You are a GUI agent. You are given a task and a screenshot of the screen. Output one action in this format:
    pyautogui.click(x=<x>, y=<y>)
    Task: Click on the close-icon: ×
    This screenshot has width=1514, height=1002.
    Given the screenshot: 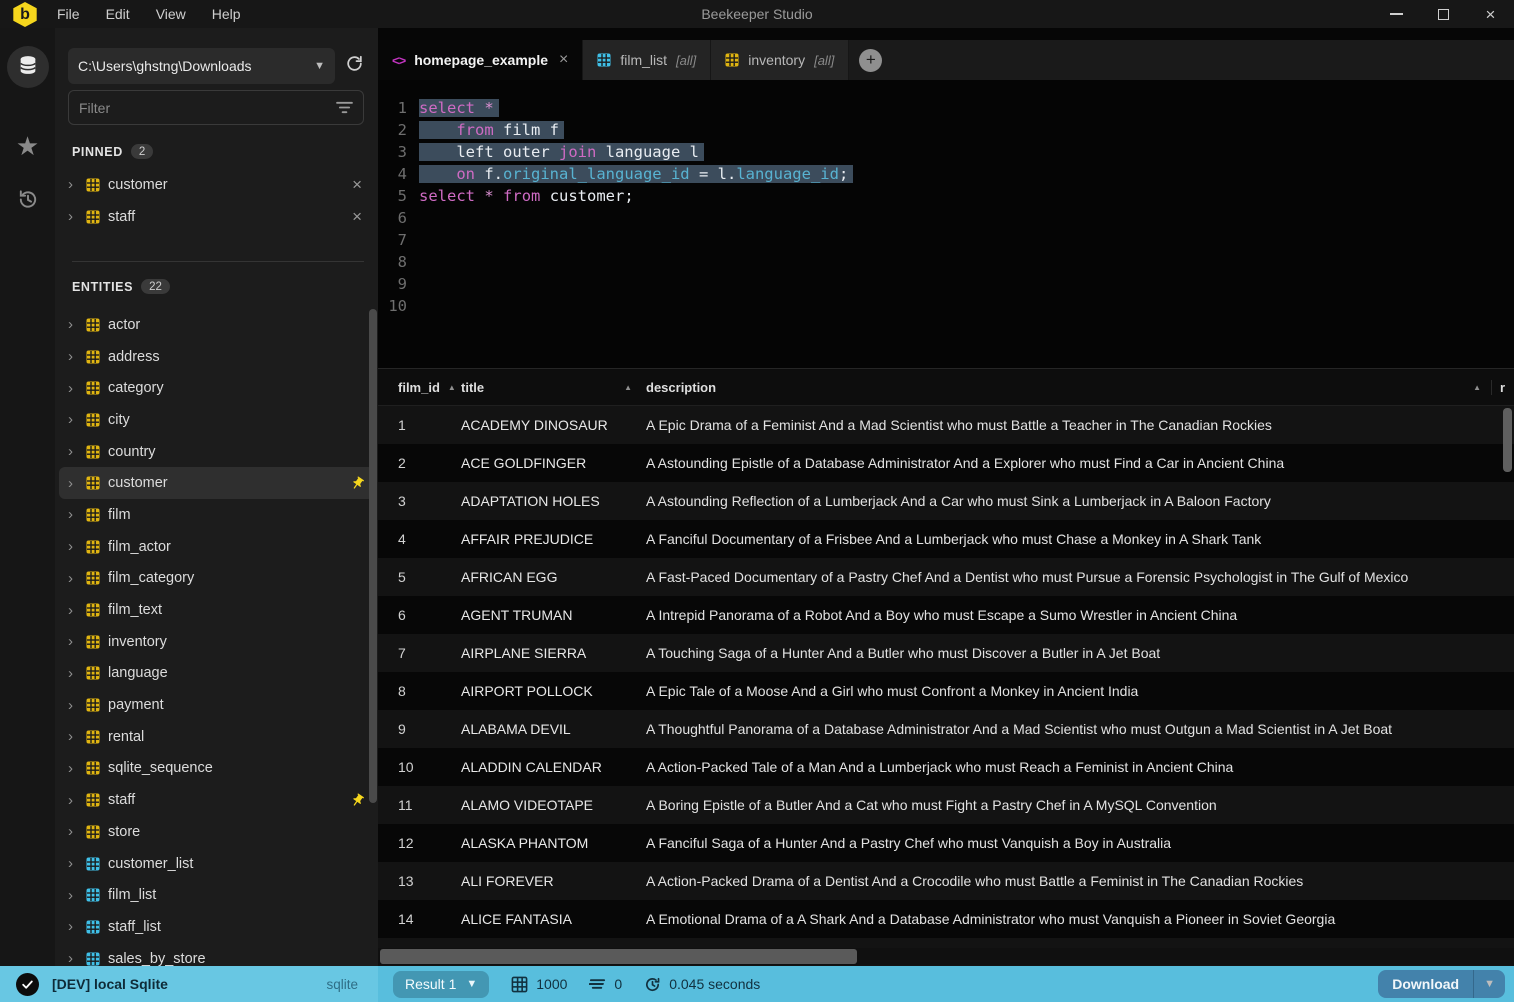 What is the action you would take?
    pyautogui.click(x=1490, y=14)
    